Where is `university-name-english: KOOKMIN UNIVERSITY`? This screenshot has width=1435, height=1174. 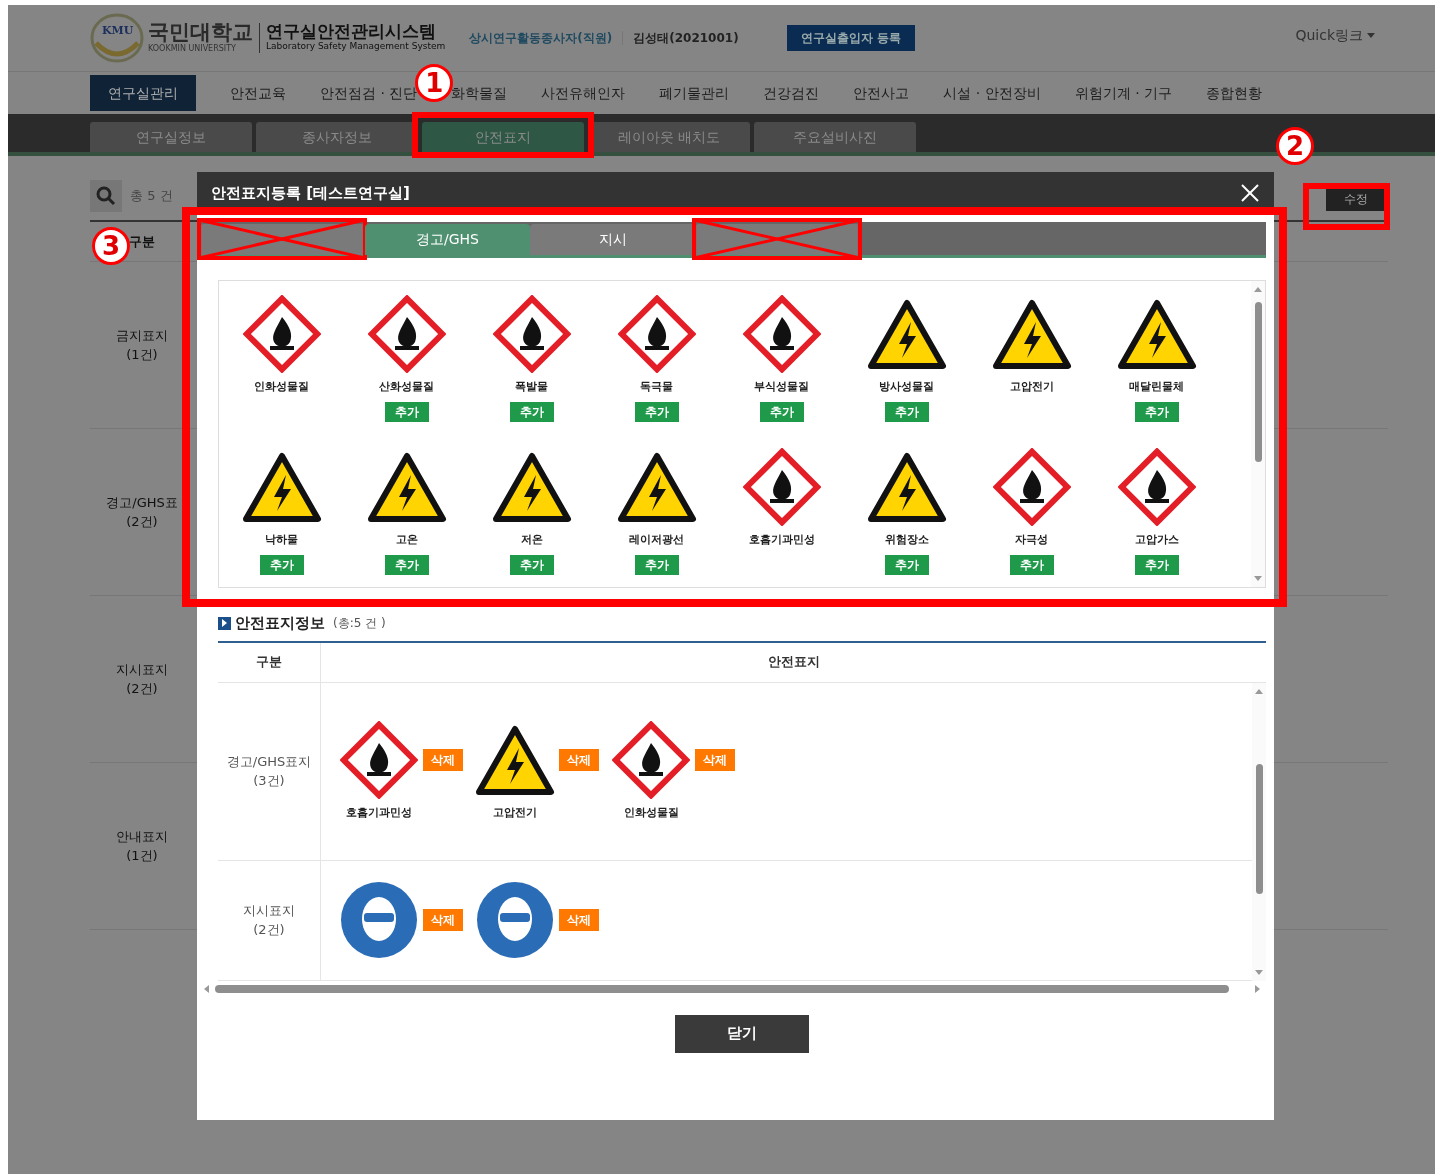
university-name-english: KOOKMIN UNIVERSITY is located at coordinates (192, 49).